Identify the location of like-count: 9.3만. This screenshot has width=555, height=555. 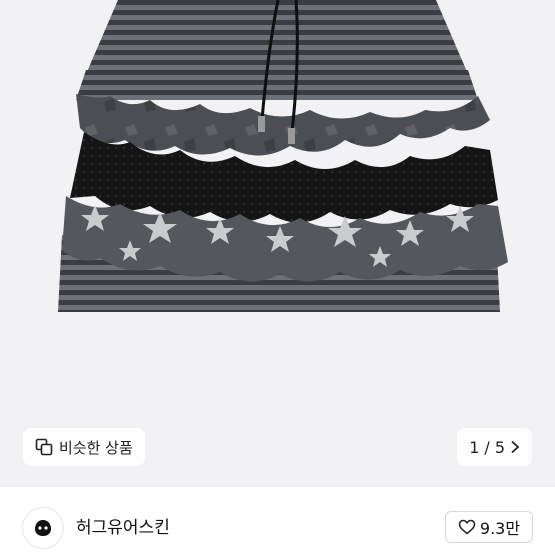
(500, 528).